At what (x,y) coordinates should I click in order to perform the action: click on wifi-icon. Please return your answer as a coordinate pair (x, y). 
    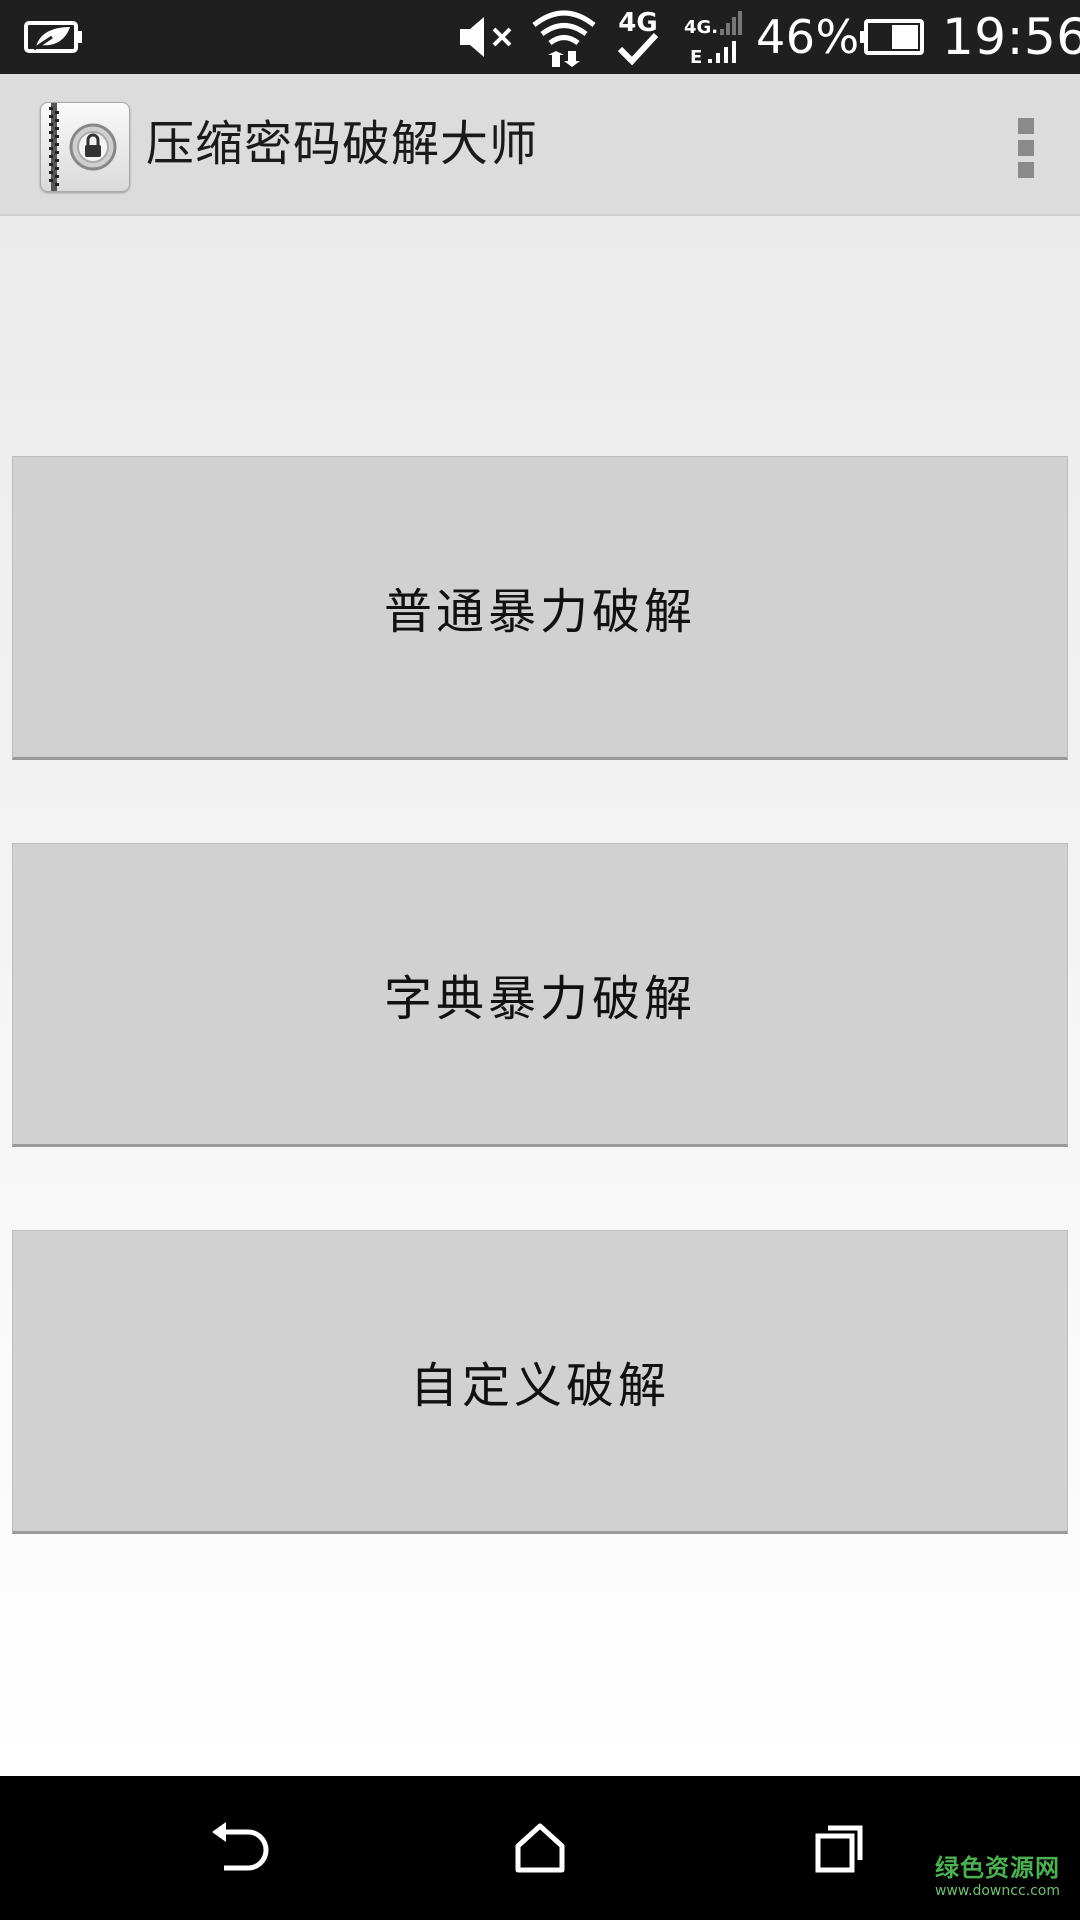
    Looking at the image, I should click on (564, 37).